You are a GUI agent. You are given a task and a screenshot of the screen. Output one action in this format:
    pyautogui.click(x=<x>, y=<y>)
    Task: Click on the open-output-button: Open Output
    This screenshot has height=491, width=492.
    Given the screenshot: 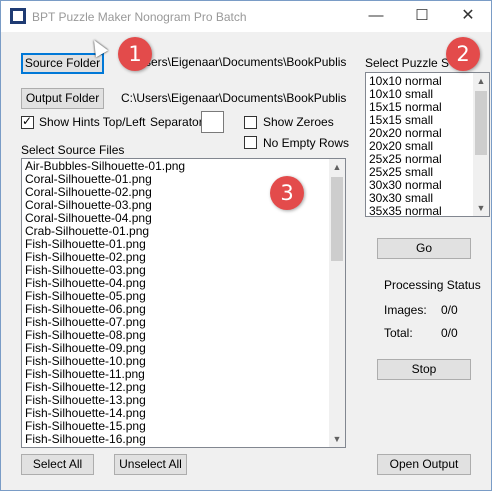 What is the action you would take?
    pyautogui.click(x=424, y=464)
    